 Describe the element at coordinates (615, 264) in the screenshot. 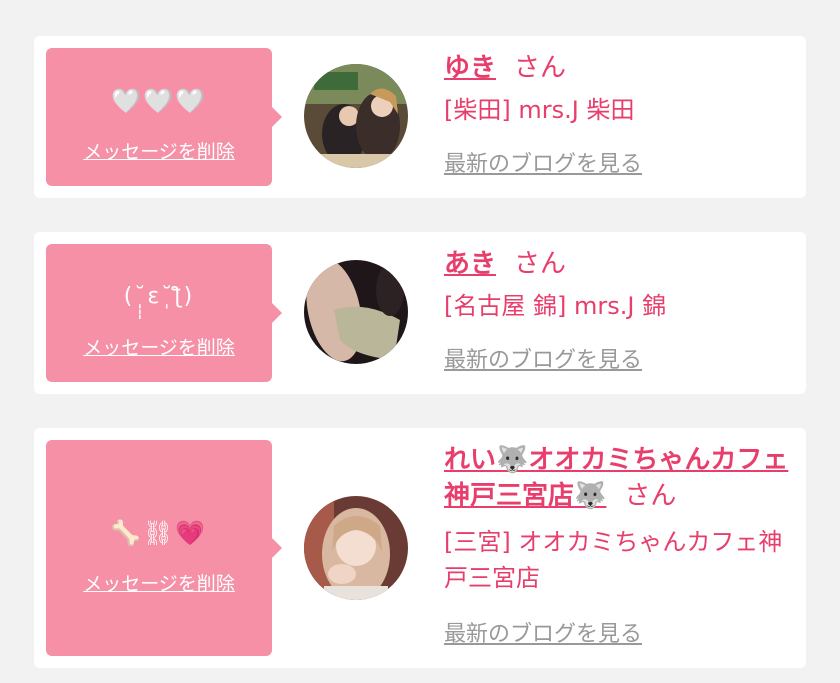

I see `sender-name-line: あき さん` at that location.